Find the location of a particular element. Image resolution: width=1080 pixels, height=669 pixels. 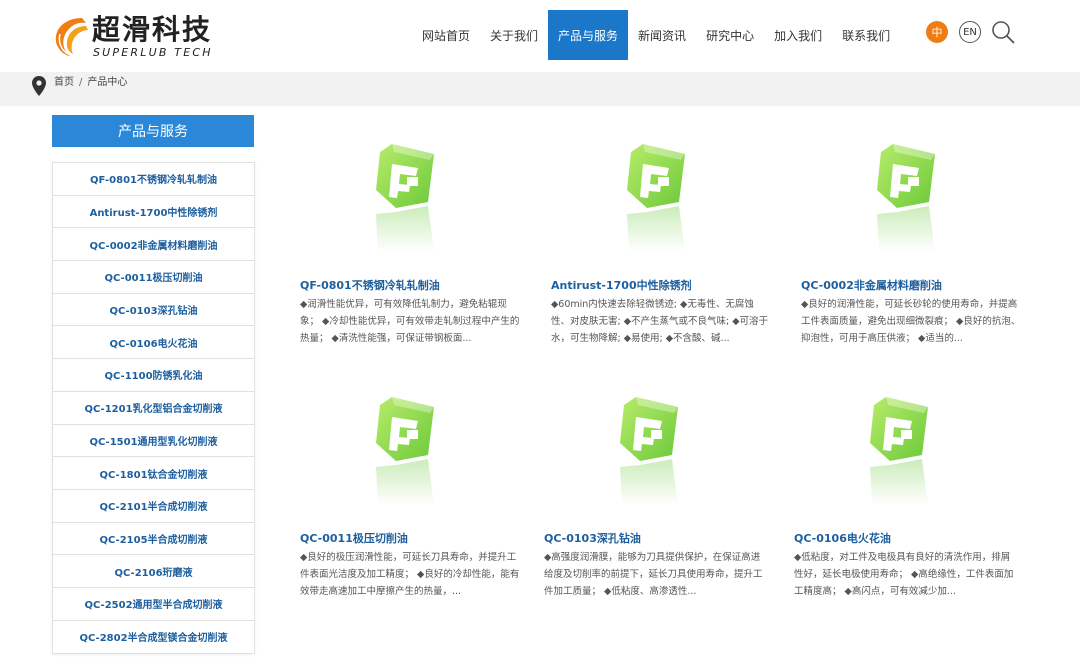

logo-swirl-icon is located at coordinates (71, 37).